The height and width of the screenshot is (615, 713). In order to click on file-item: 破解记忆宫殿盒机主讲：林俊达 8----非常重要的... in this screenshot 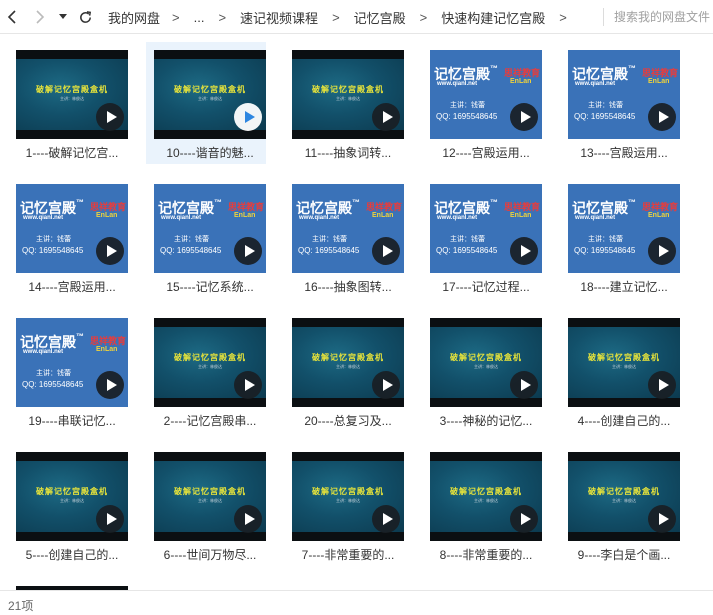, I will do `click(482, 505)`.